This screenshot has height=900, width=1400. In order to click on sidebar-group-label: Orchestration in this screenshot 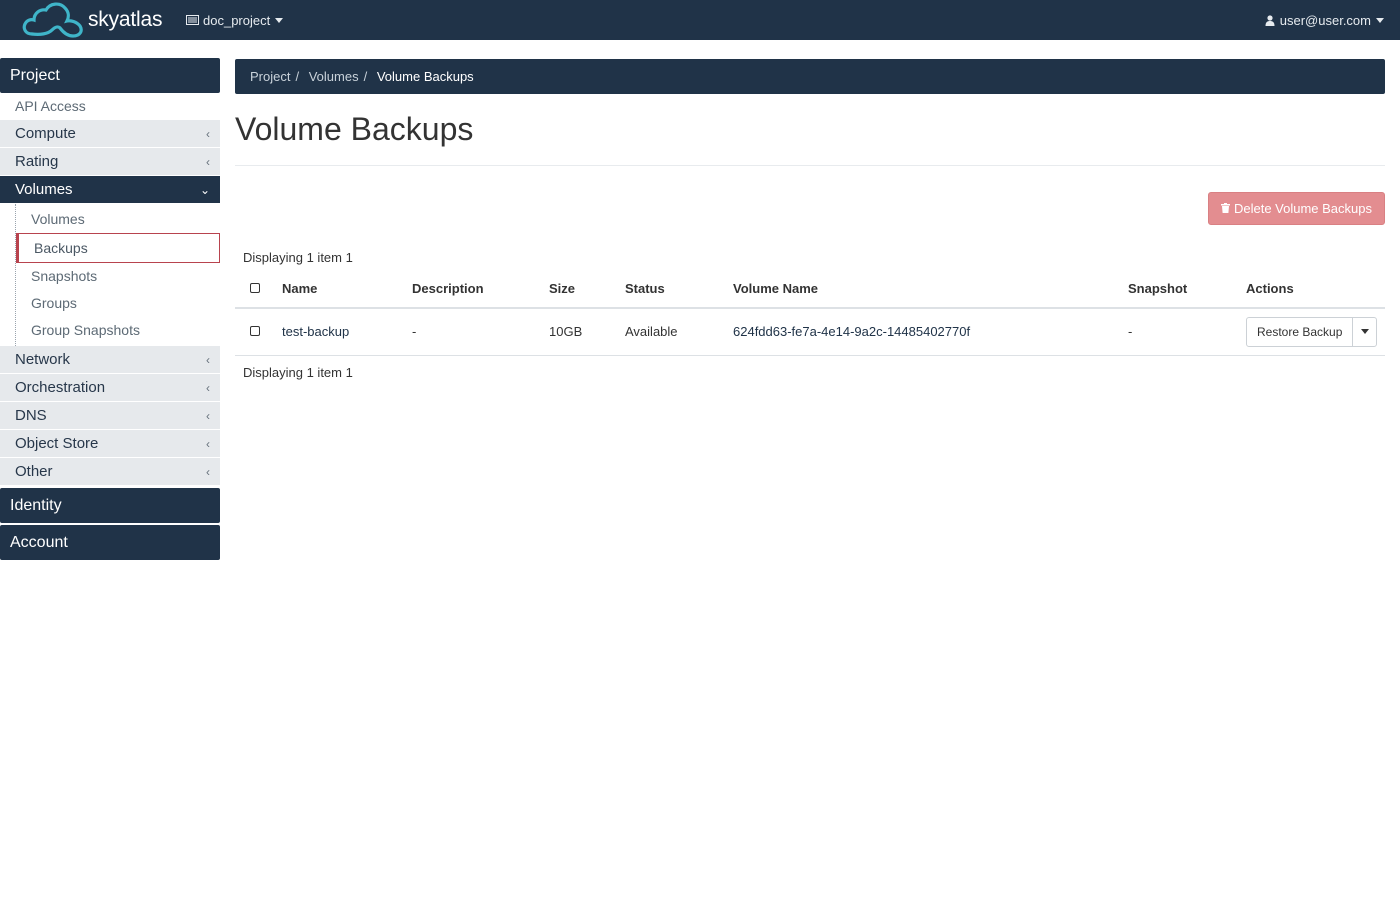, I will do `click(60, 387)`.